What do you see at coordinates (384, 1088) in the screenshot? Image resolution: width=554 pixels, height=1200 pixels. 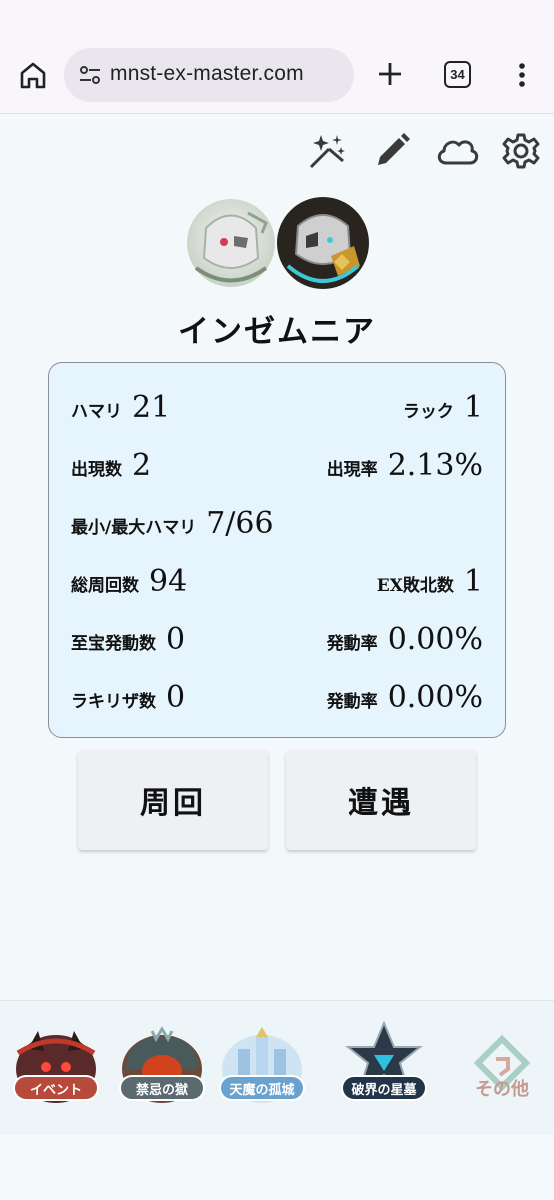 I see `nav-item-grave-label: 破界の星墓` at bounding box center [384, 1088].